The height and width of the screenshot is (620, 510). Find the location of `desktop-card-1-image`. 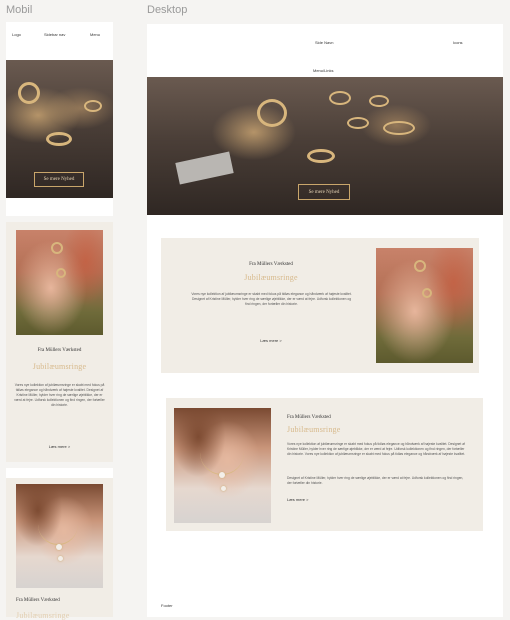

desktop-card-1-image is located at coordinates (424, 305).